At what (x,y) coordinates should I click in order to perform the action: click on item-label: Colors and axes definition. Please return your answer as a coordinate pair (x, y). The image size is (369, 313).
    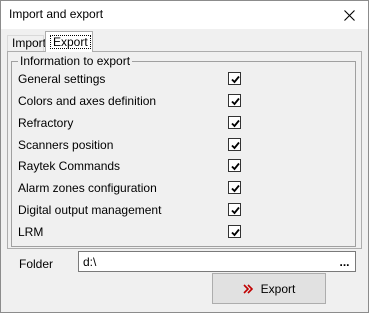
    Looking at the image, I should click on (87, 101).